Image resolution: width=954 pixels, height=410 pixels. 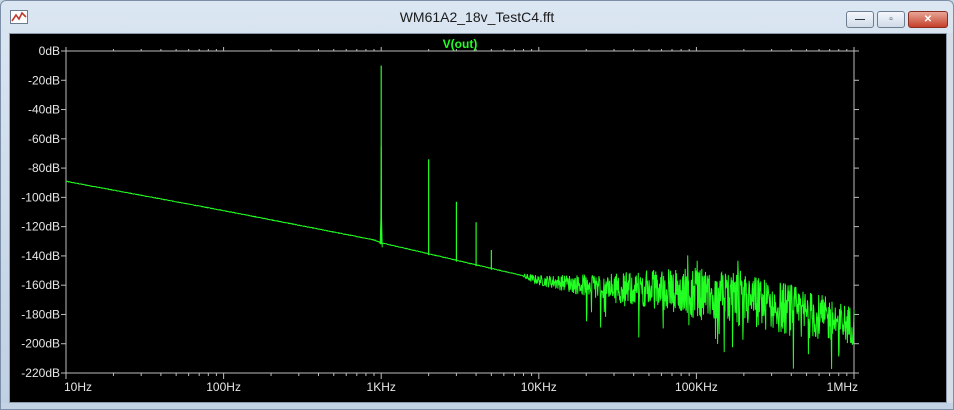 I want to click on window-bottom-edge, so click(x=477, y=406).